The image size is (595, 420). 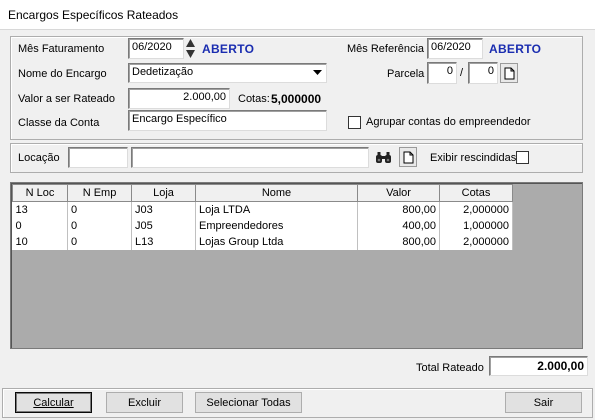 I want to click on mes-referencia-status: ABERTO, so click(x=515, y=49).